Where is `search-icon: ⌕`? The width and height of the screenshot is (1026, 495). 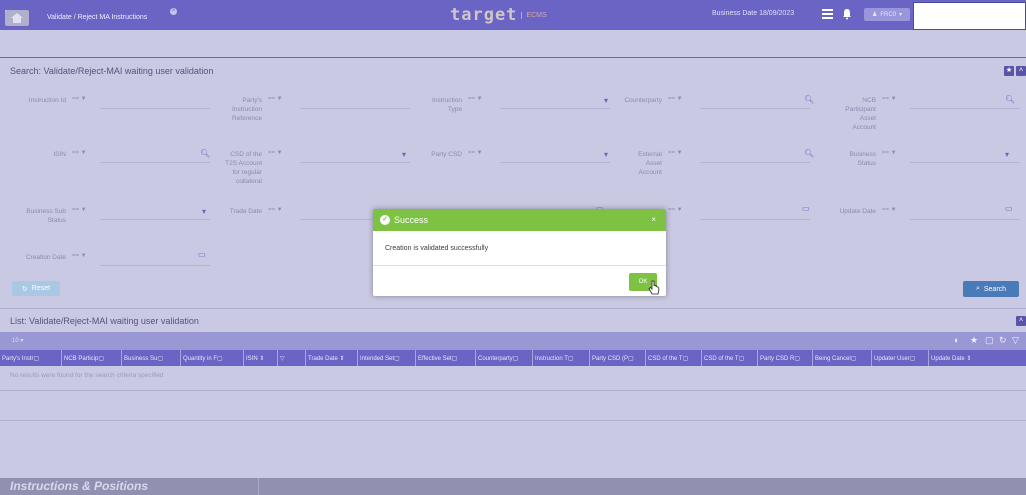 search-icon: ⌕ is located at coordinates (977, 288).